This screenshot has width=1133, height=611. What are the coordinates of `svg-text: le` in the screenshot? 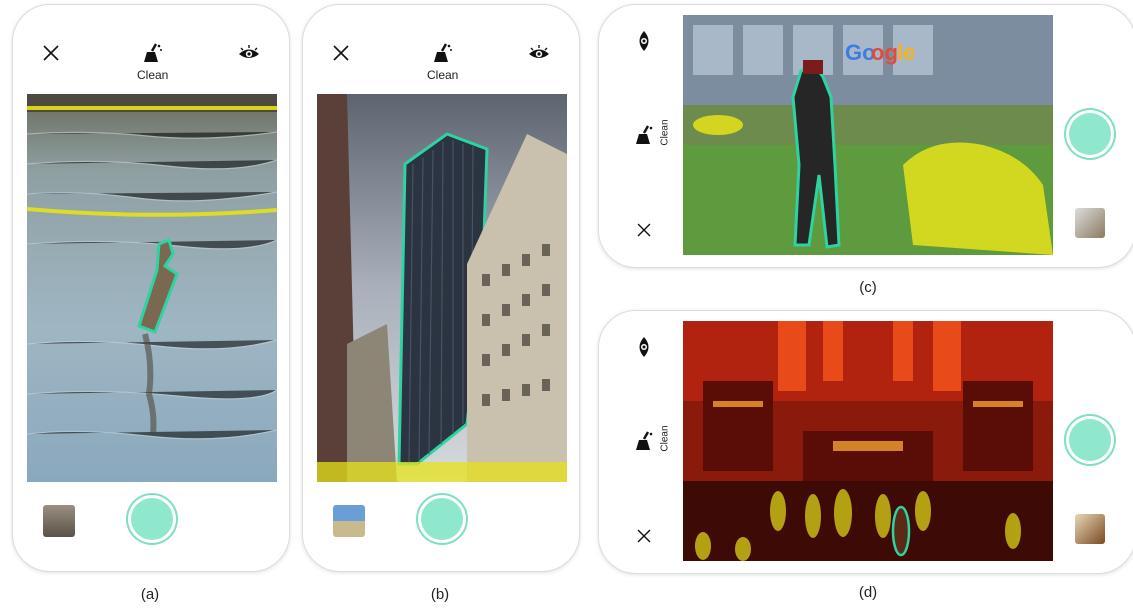 It's located at (906, 52).